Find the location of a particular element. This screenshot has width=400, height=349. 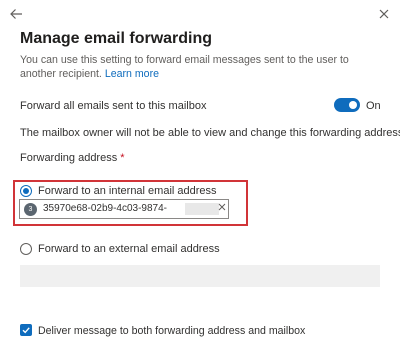

page-title: Manage email forwarding is located at coordinates (116, 38).